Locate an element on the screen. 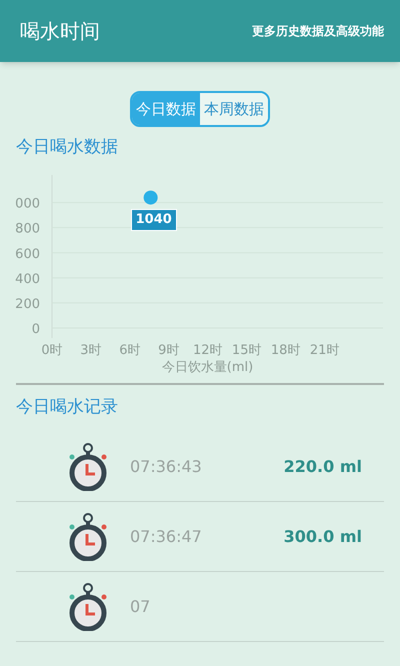 Image resolution: width=400 pixels, height=666 pixels. axis-label: 9时 is located at coordinates (169, 350).